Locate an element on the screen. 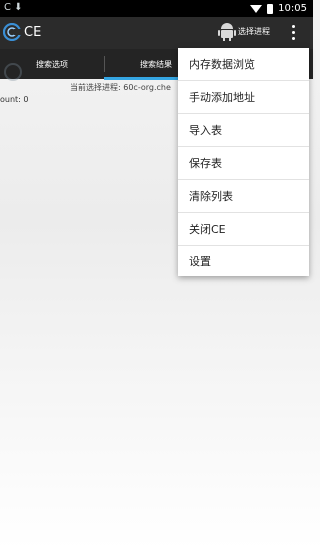 The width and height of the screenshot is (320, 550). menu-item-memory-browser: 内存数据浏览 is located at coordinates (243, 64).